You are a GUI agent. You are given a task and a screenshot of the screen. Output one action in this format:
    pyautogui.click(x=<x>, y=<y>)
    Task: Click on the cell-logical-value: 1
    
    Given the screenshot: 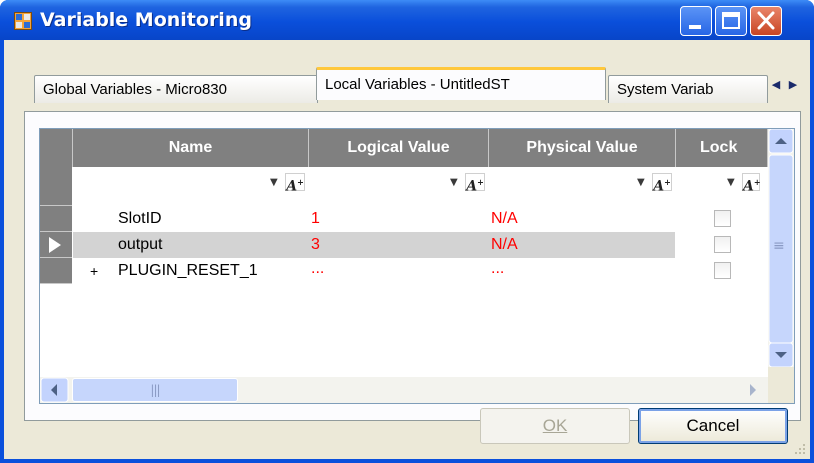 What is the action you would take?
    pyautogui.click(x=315, y=219)
    